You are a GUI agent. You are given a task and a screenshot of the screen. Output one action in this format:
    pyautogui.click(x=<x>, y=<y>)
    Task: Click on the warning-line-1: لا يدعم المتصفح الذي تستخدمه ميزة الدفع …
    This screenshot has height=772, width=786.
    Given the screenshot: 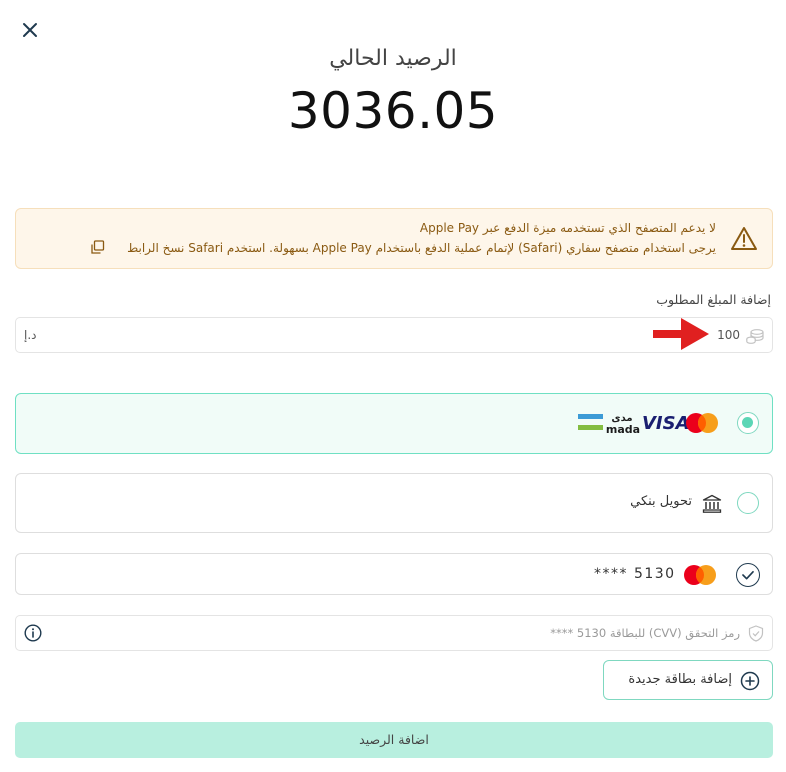 What is the action you would take?
    pyautogui.click(x=567, y=228)
    